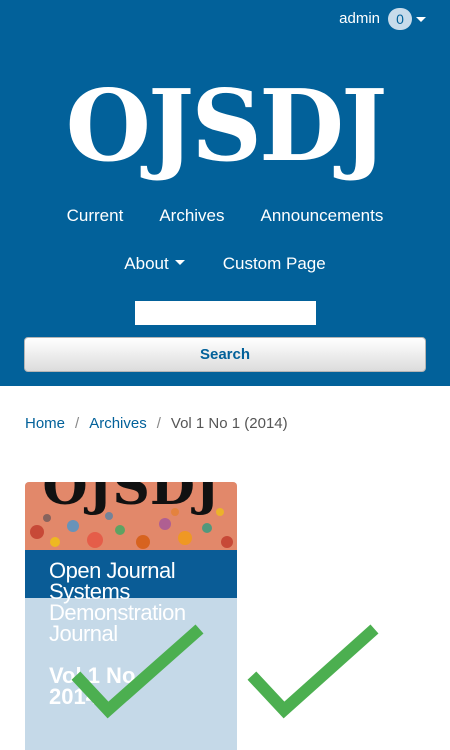 The width and height of the screenshot is (450, 750). What do you see at coordinates (400, 19) in the screenshot?
I see `notification-count-badge: 0` at bounding box center [400, 19].